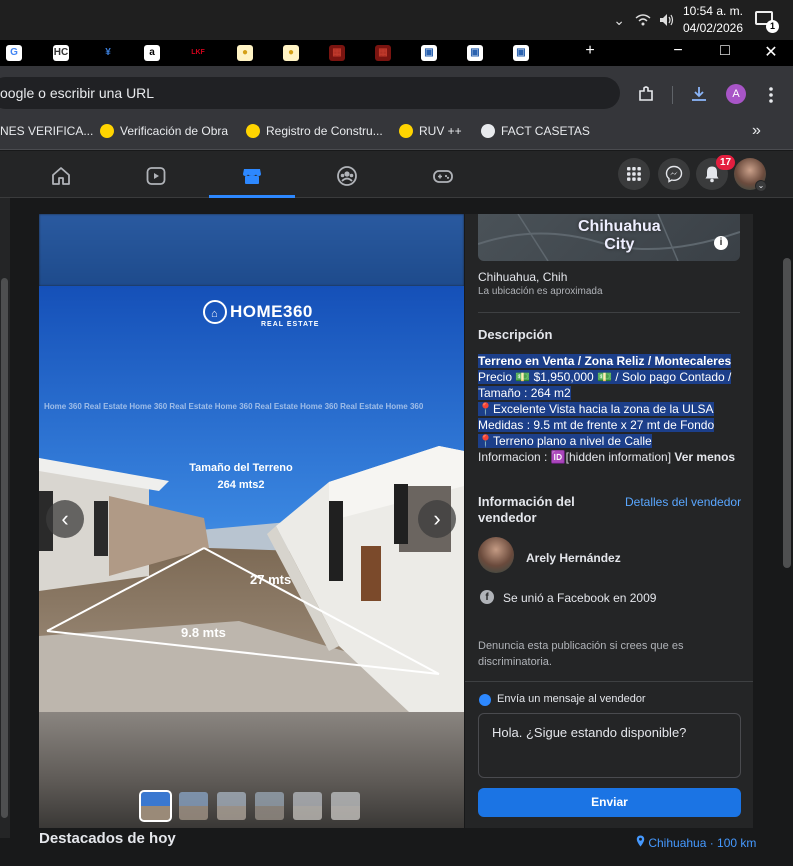 This screenshot has height=866, width=793. I want to click on maximize-button: □, so click(725, 51).